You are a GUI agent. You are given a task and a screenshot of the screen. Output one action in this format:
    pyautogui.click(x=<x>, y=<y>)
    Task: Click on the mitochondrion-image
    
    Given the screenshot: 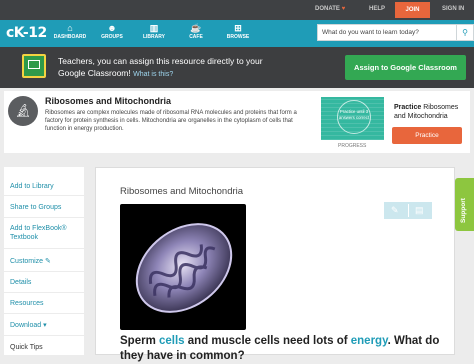 What is the action you would take?
    pyautogui.click(x=183, y=267)
    